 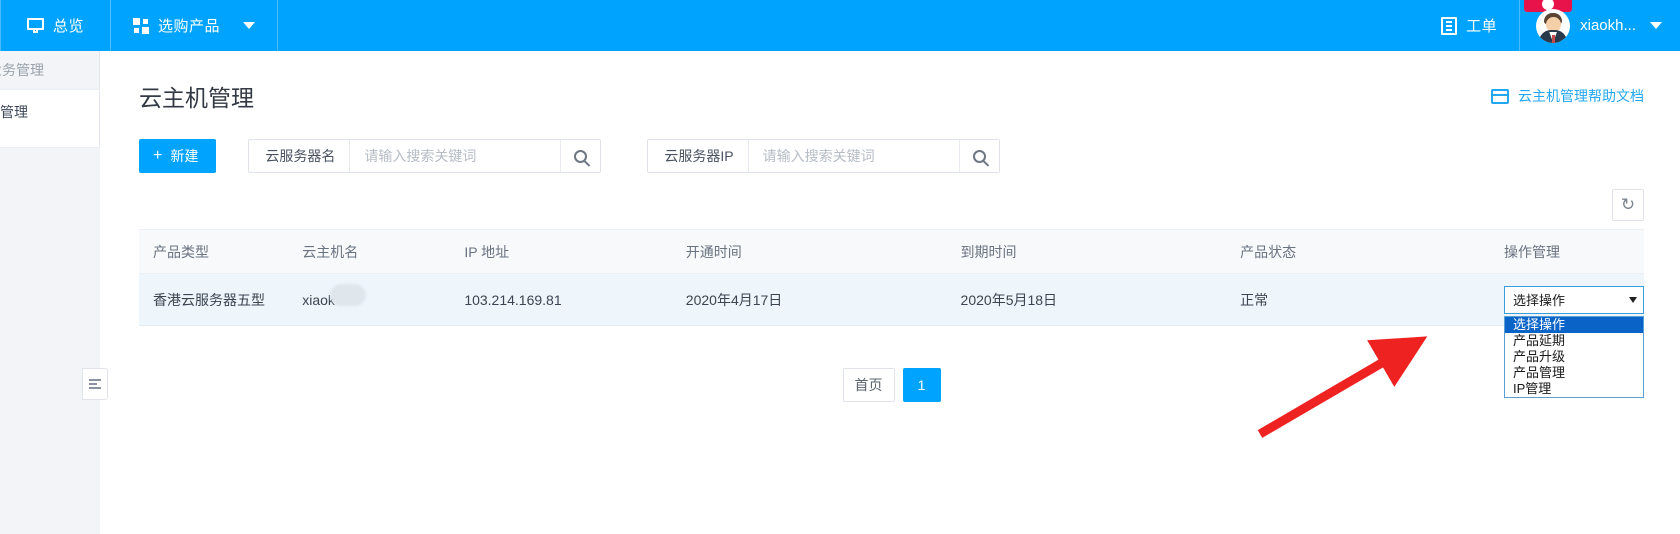 What do you see at coordinates (1358, 251) in the screenshot?
I see `column-product-status: 产品状态` at bounding box center [1358, 251].